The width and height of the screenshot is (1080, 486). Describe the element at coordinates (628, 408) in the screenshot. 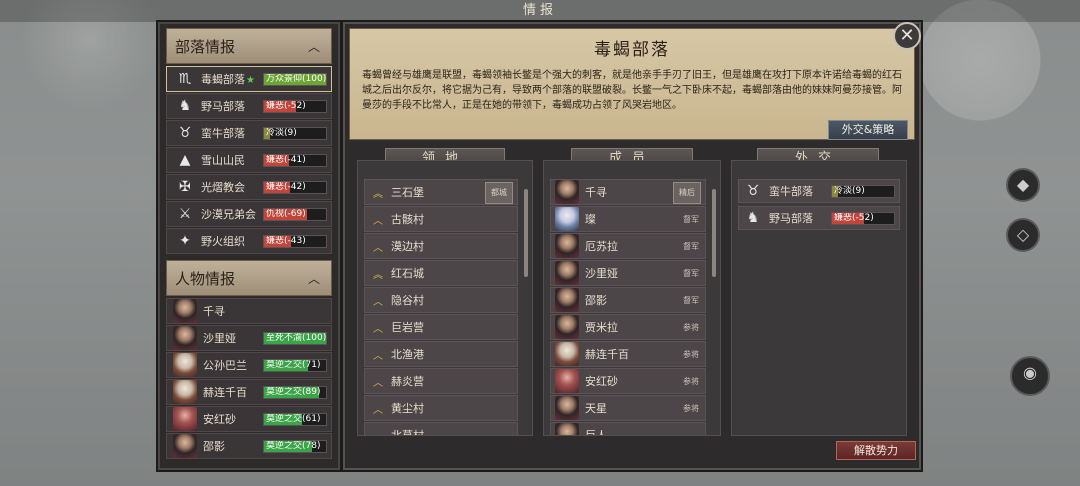

I see `member-item: 天星 参将` at that location.